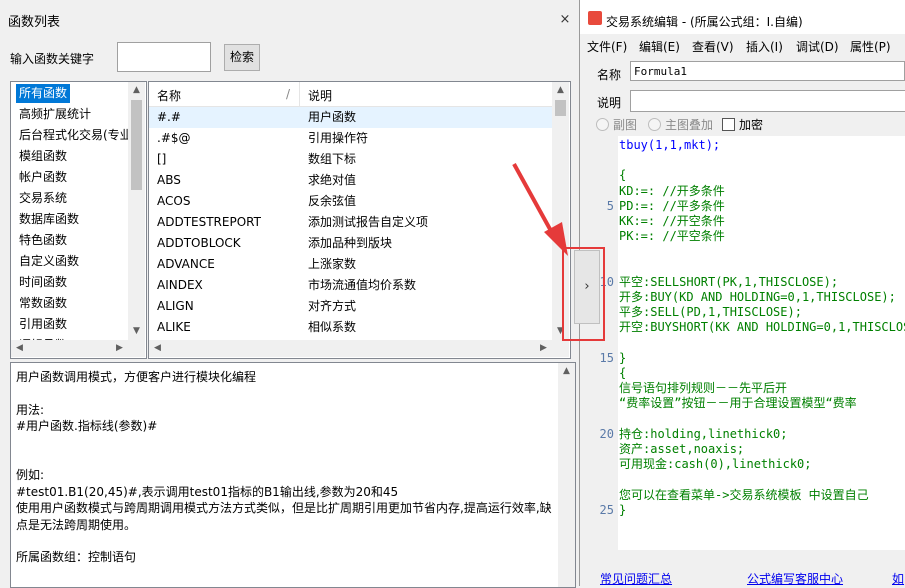 The height and width of the screenshot is (588, 905). I want to click on category-item: 模组函数, so click(43, 156).